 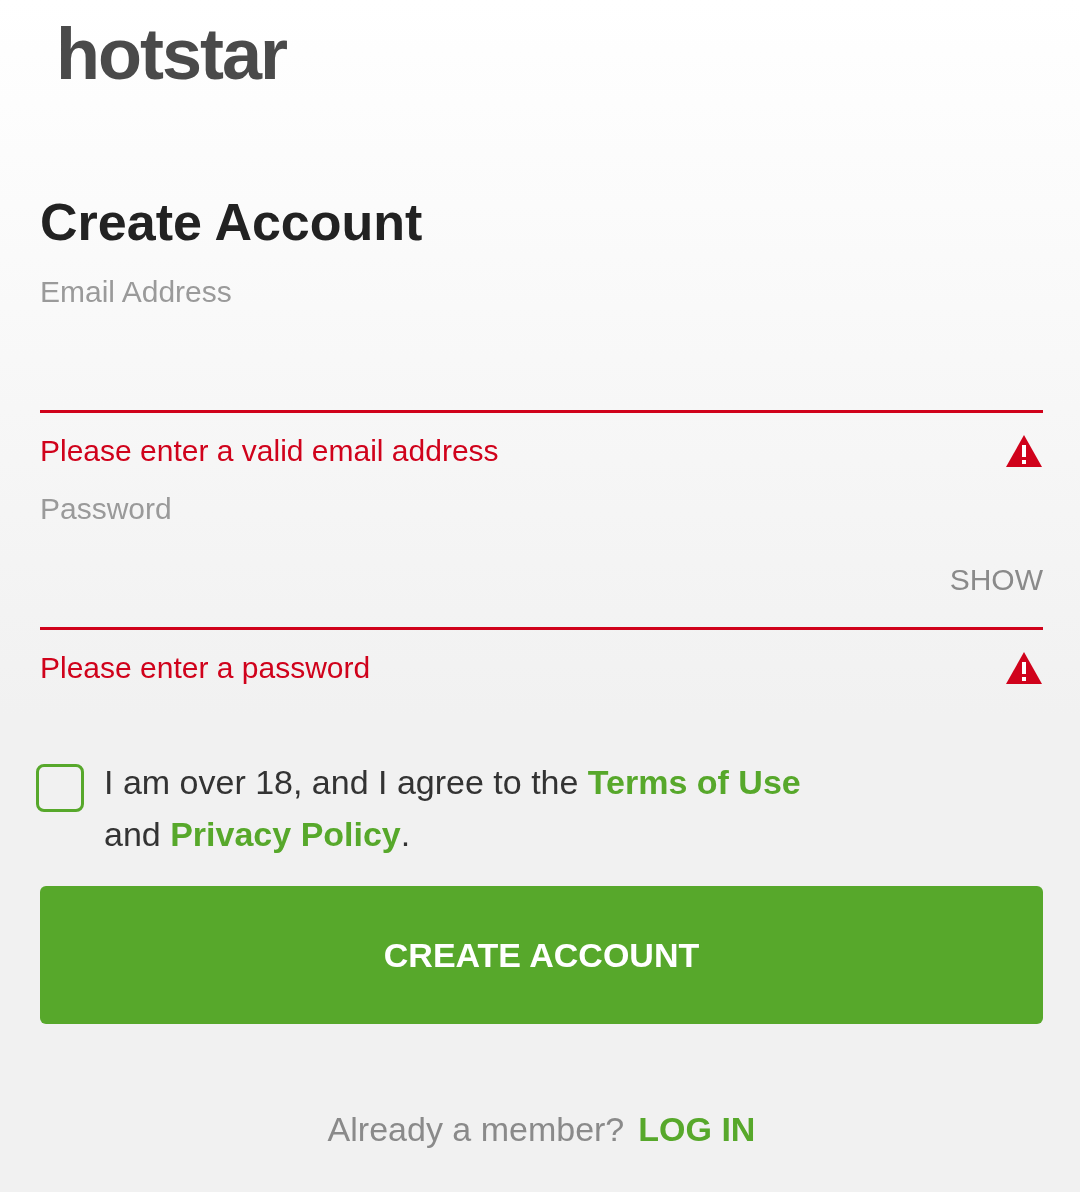 I want to click on show-password-button: SHOW, so click(x=996, y=595).